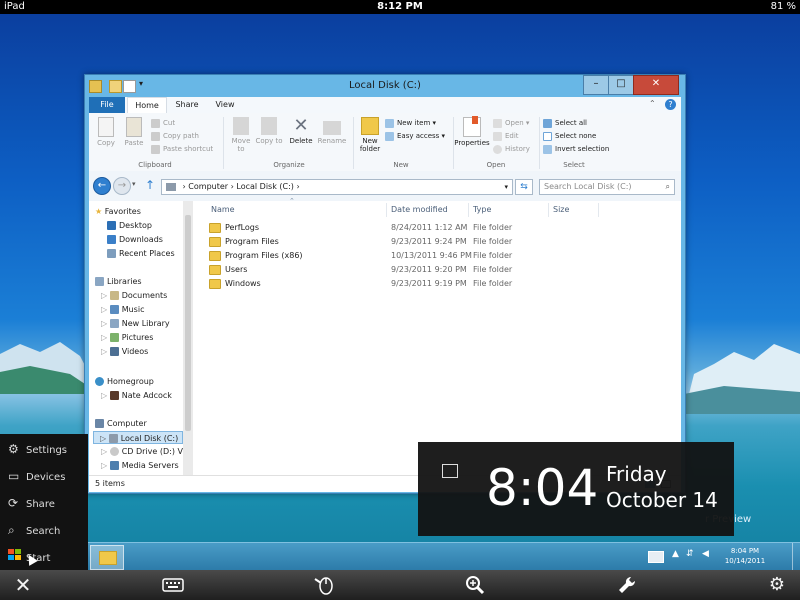 Image resolution: width=800 pixels, height=601 pixels. Describe the element at coordinates (337, 187) in the screenshot. I see `address-bar: › Computer › Local Disk (C:) › ▾` at that location.